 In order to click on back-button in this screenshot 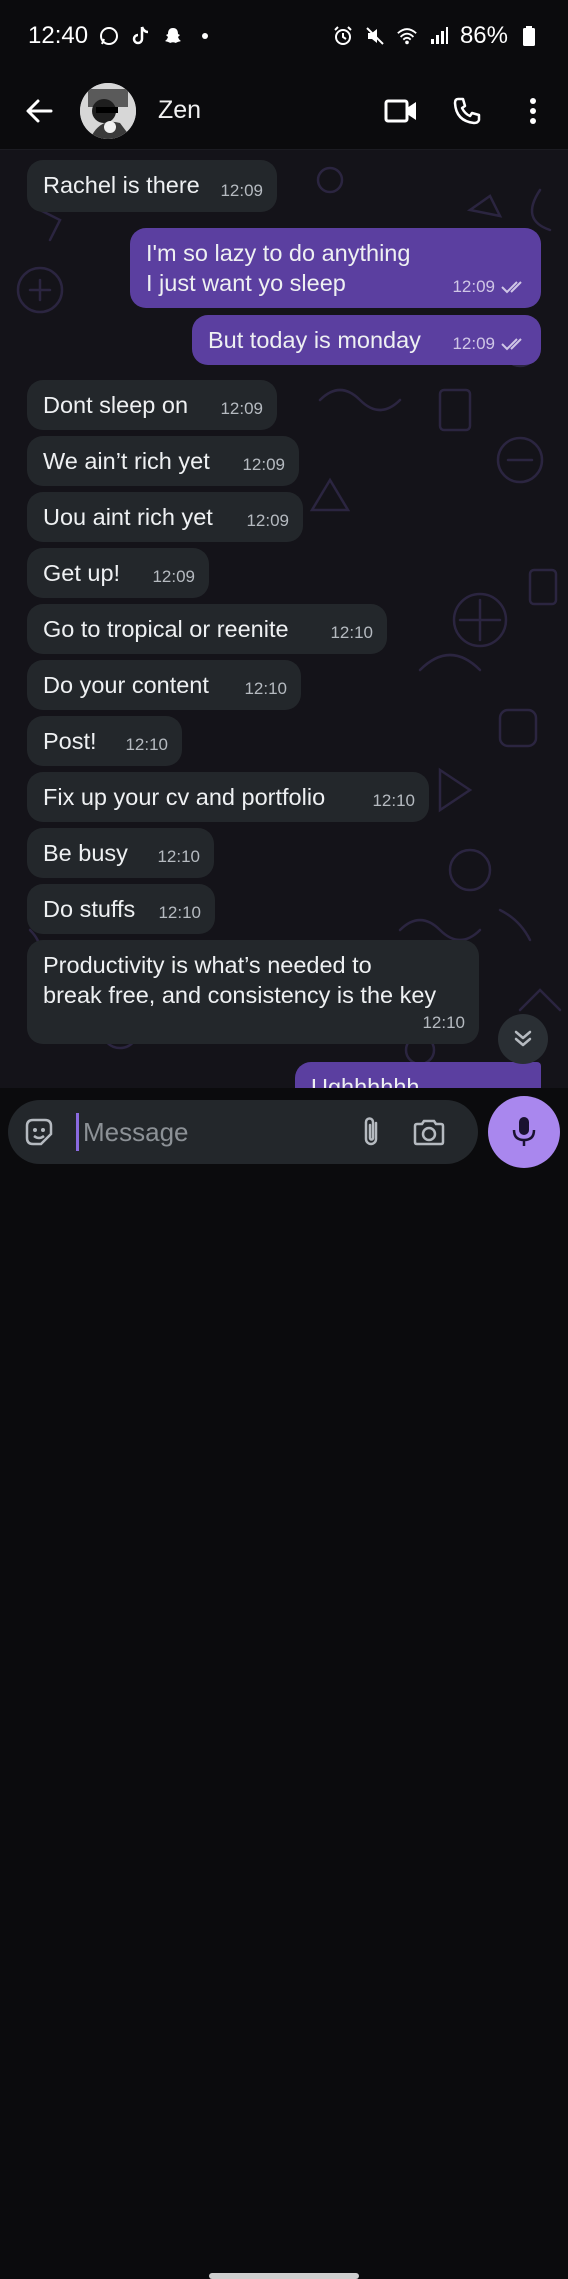, I will do `click(39, 111)`.